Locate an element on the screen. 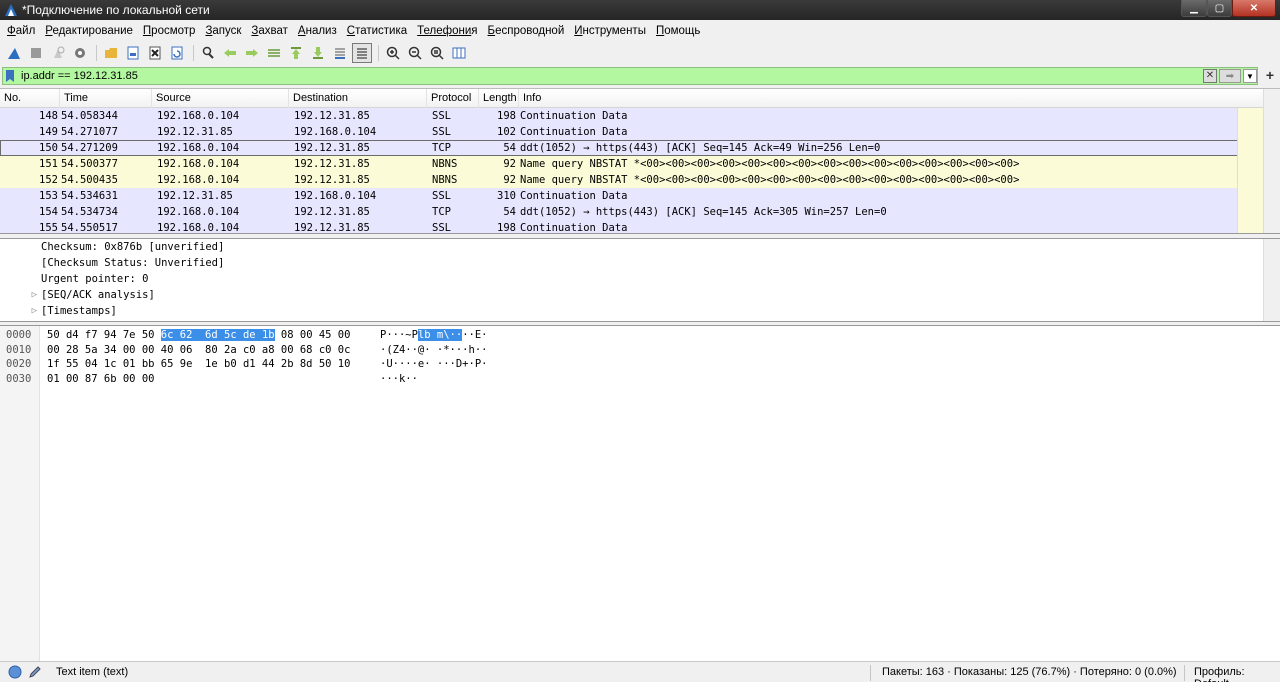 The height and width of the screenshot is (682, 1280). close-button: ✕ is located at coordinates (1254, 8).